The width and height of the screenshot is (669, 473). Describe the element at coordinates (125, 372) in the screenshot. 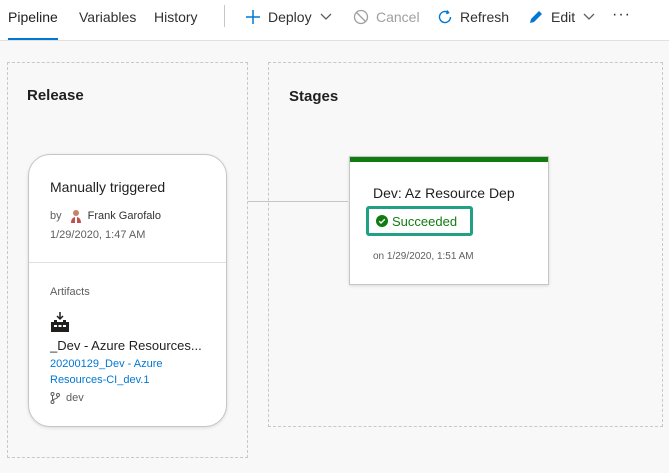

I see `artifact-version-link: 20200129_Dev - Azure Resources-CI_dev.1` at that location.